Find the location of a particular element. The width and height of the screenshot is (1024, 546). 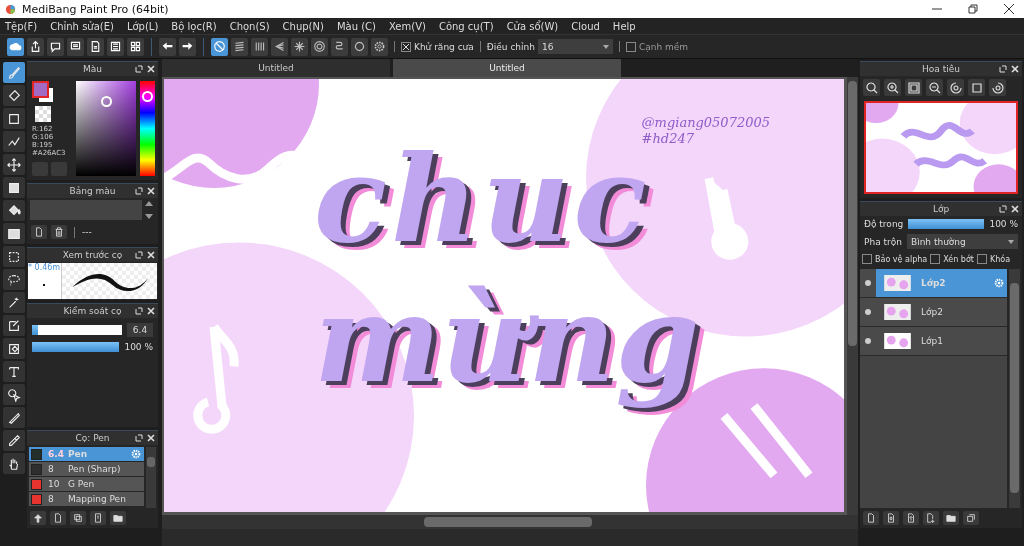

new-palette-button is located at coordinates (39, 232).